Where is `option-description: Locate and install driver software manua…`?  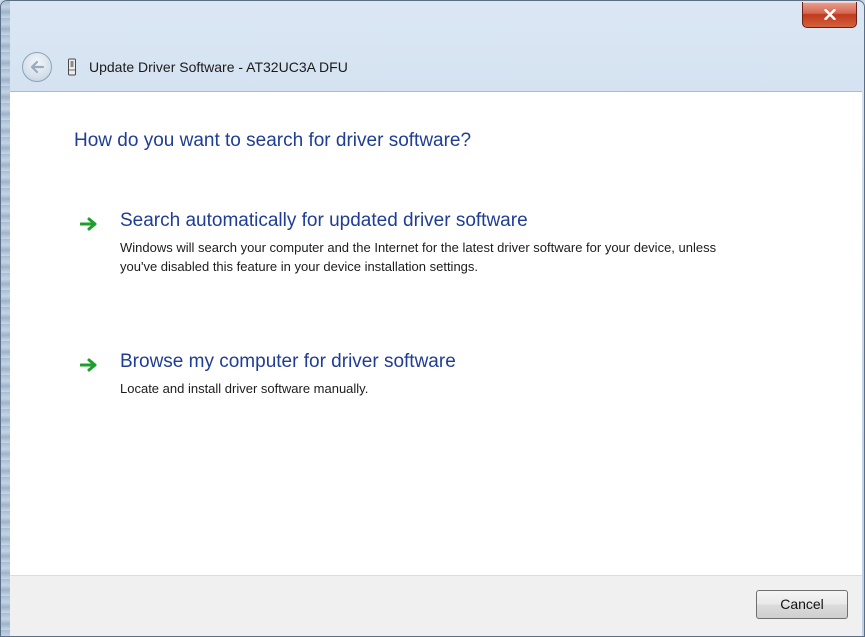
option-description: Locate and install driver software manua… is located at coordinates (244, 388).